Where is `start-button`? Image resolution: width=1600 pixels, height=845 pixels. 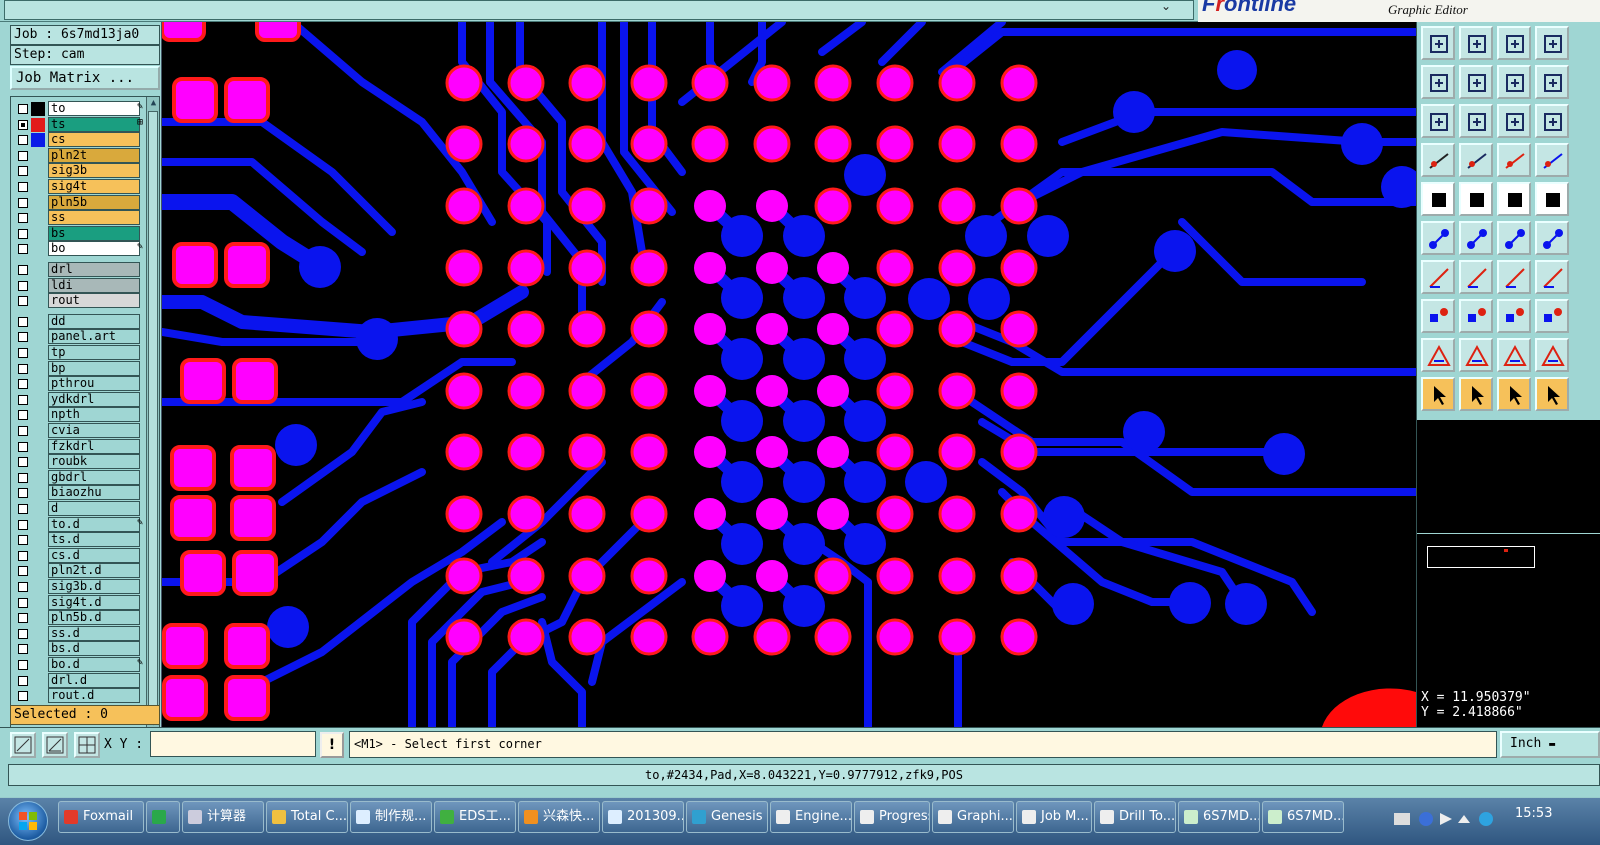
start-button is located at coordinates (28, 821).